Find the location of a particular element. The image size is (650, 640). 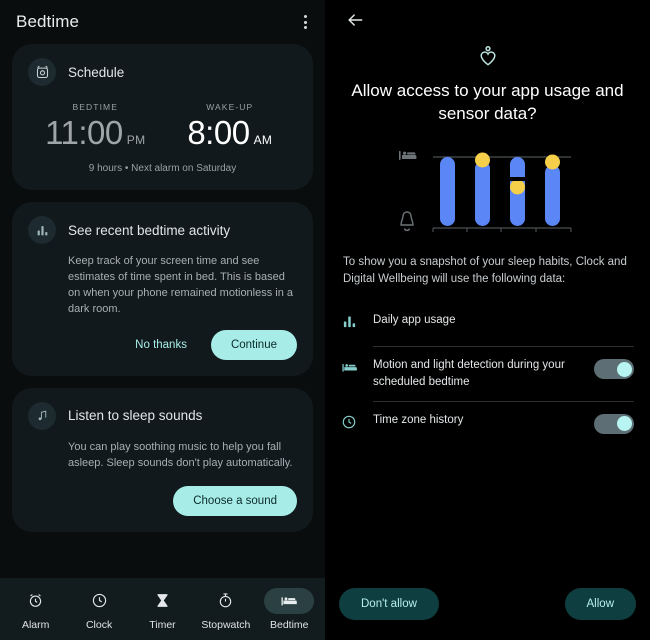

permission-label: Daily app usage is located at coordinates (414, 320).